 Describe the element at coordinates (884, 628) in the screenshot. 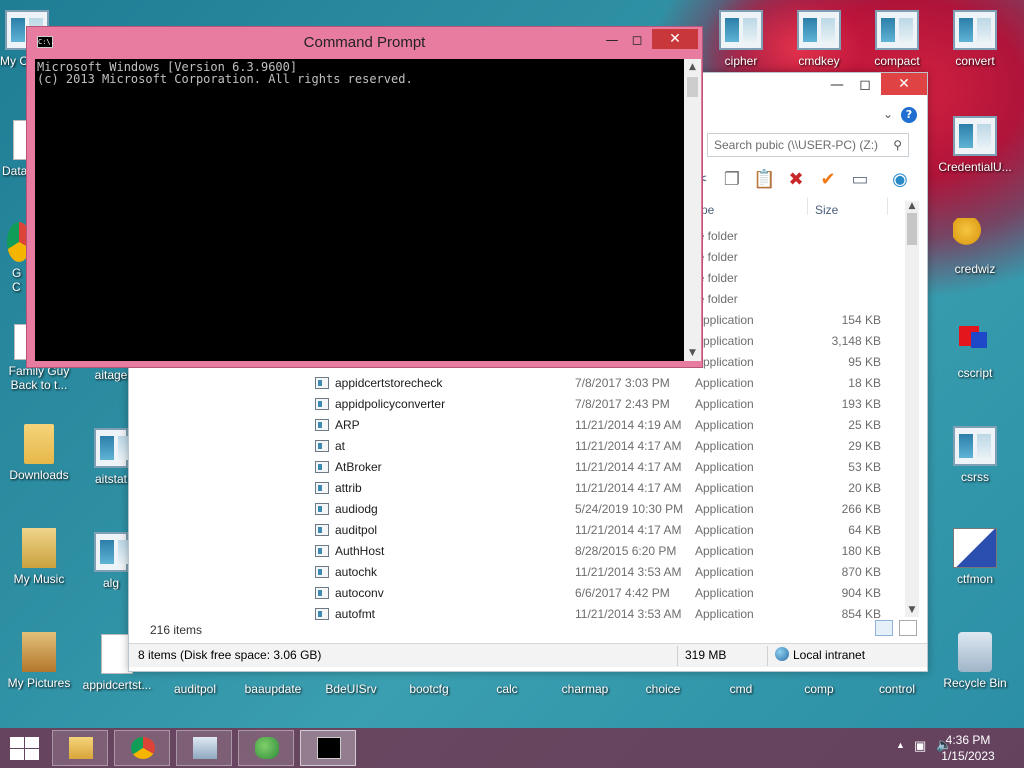

I see `details-view-button` at that location.